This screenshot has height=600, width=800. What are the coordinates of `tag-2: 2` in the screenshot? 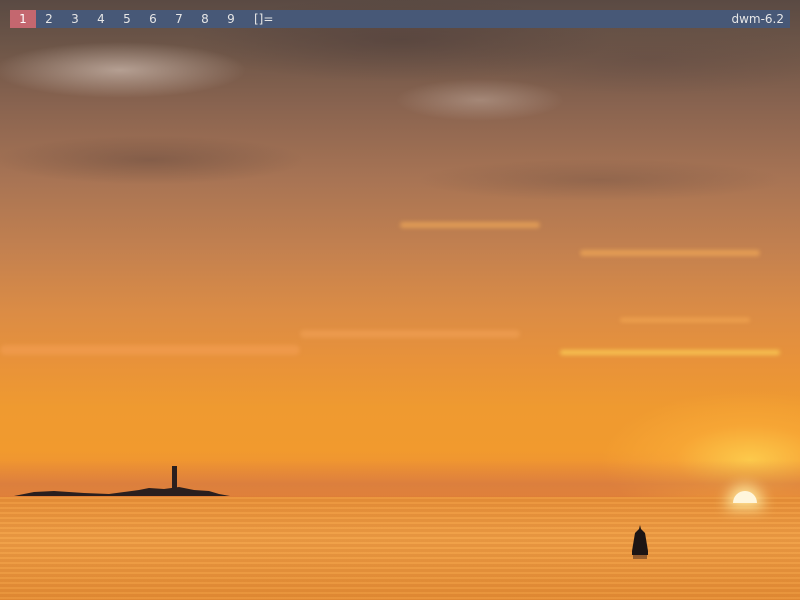 It's located at (49, 19).